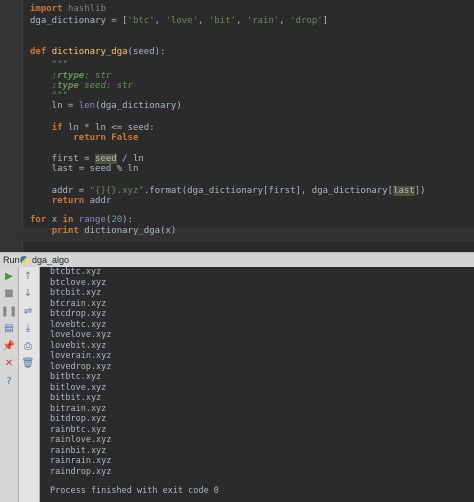 This screenshot has height=502, width=474. Describe the element at coordinates (181, 21) in the screenshot. I see `code-token: 'love'` at that location.